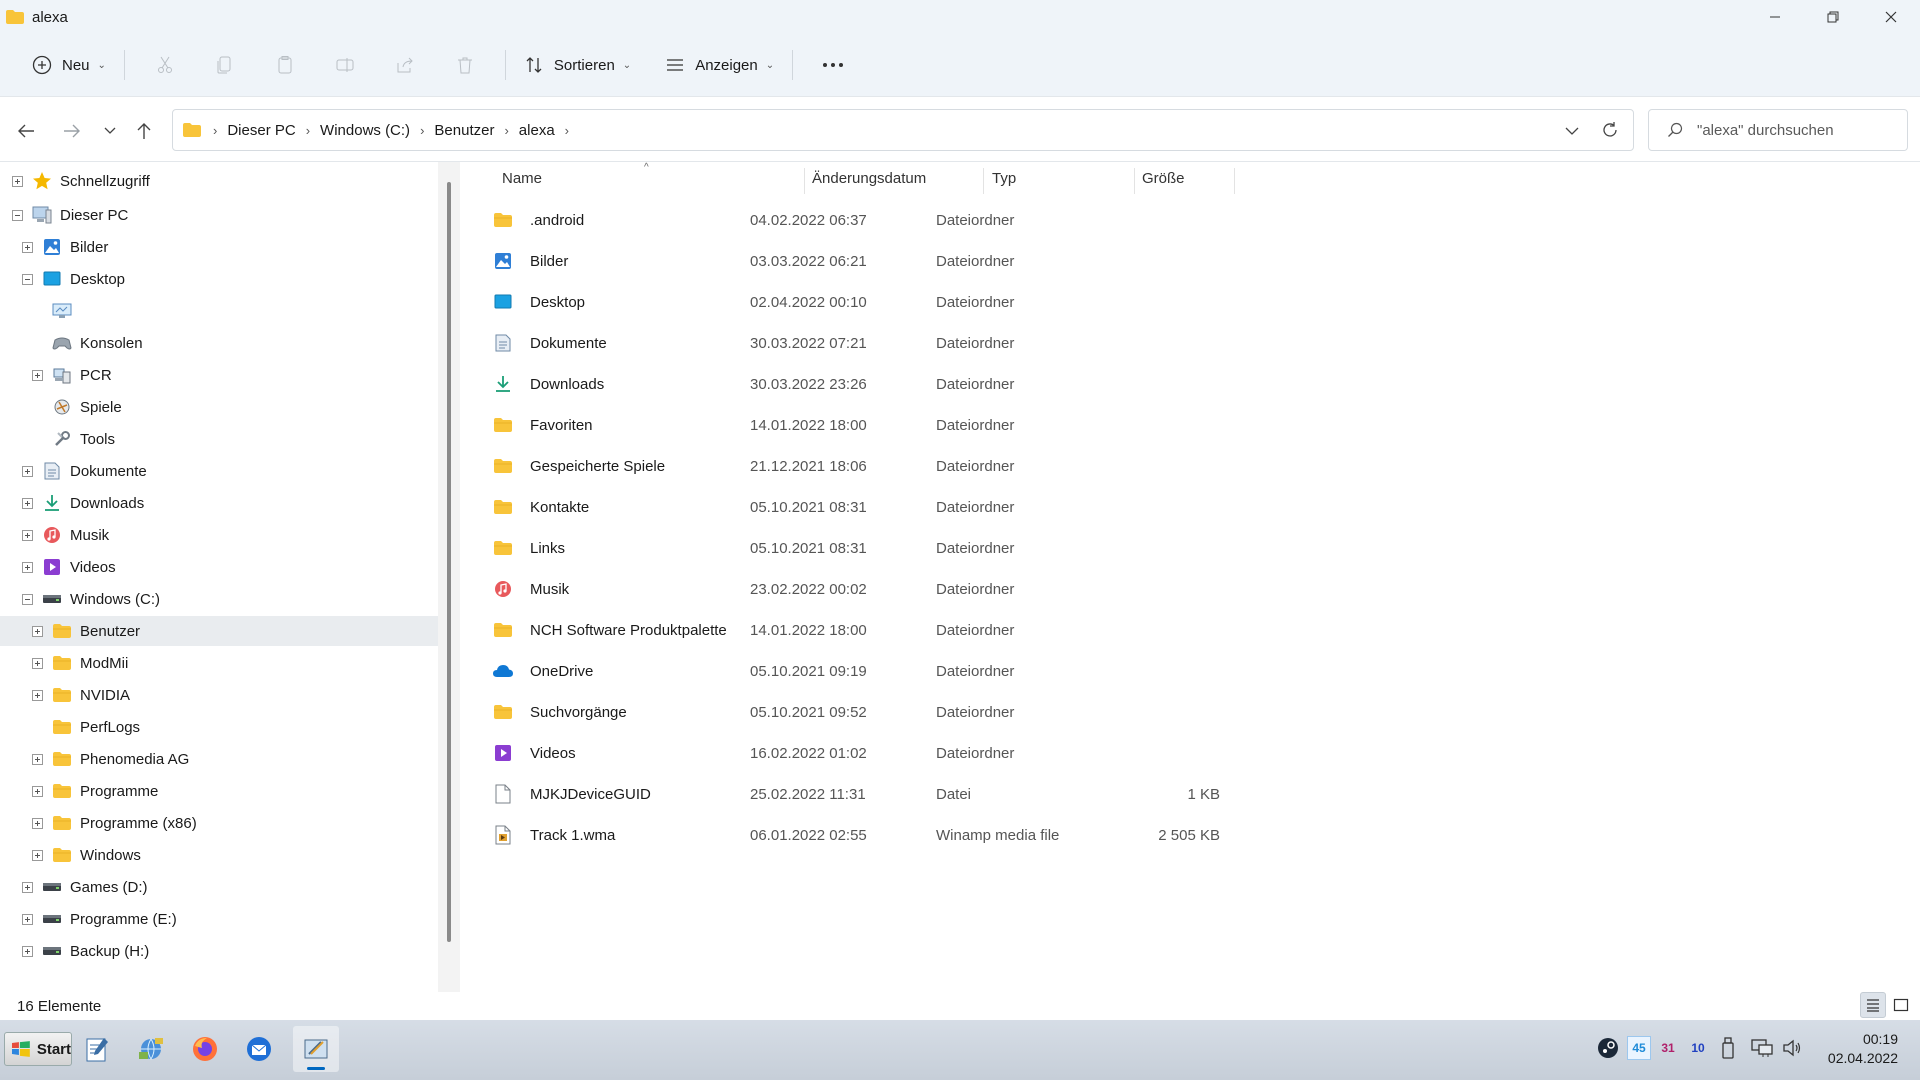 This screenshot has width=1920, height=1080. Describe the element at coordinates (110, 131) in the screenshot. I see `recent-locations-button` at that location.